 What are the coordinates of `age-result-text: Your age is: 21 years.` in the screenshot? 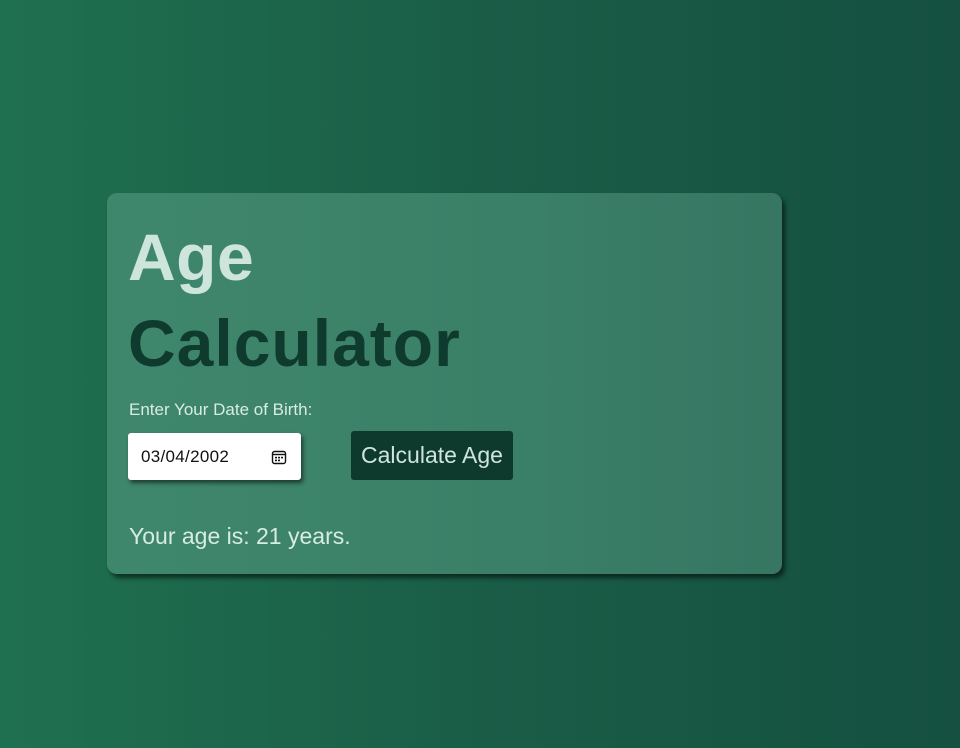 It's located at (240, 536).